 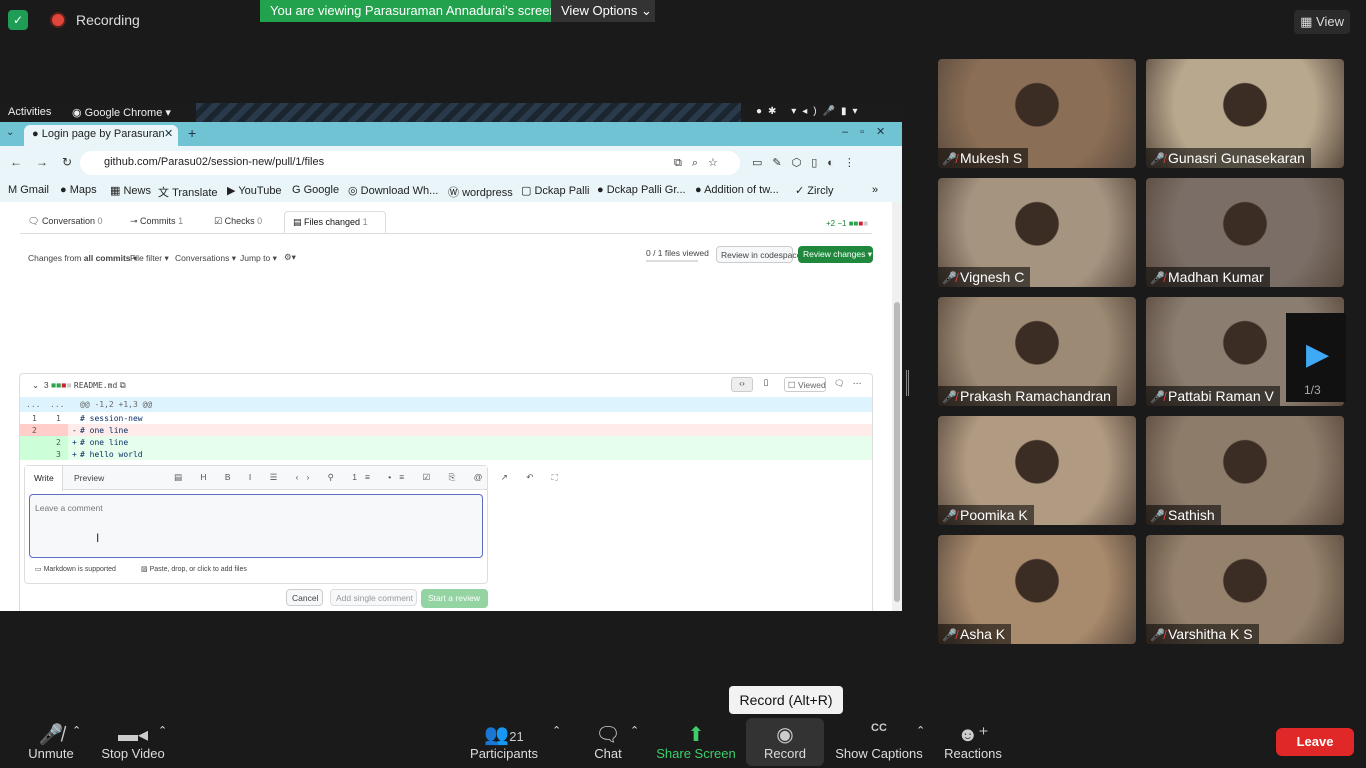 What do you see at coordinates (869, 131) in the screenshot?
I see `window-controls: –▫✕` at bounding box center [869, 131].